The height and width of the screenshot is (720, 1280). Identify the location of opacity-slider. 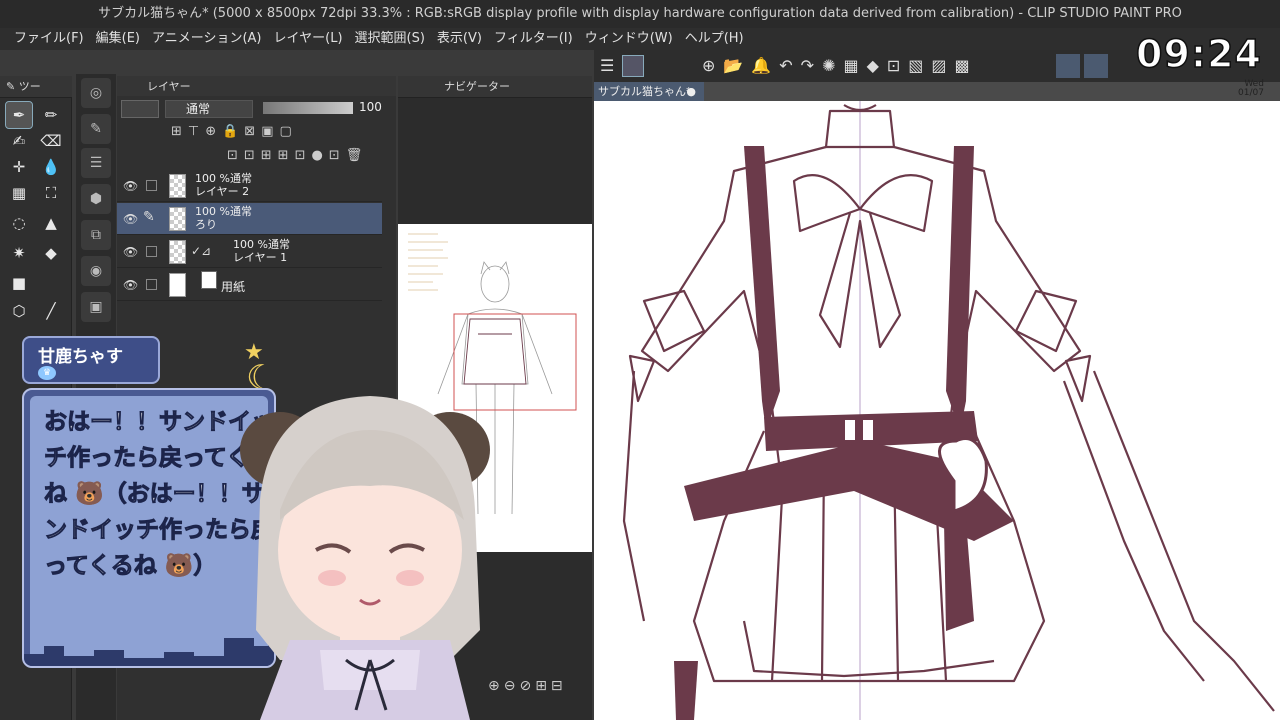
(308, 108).